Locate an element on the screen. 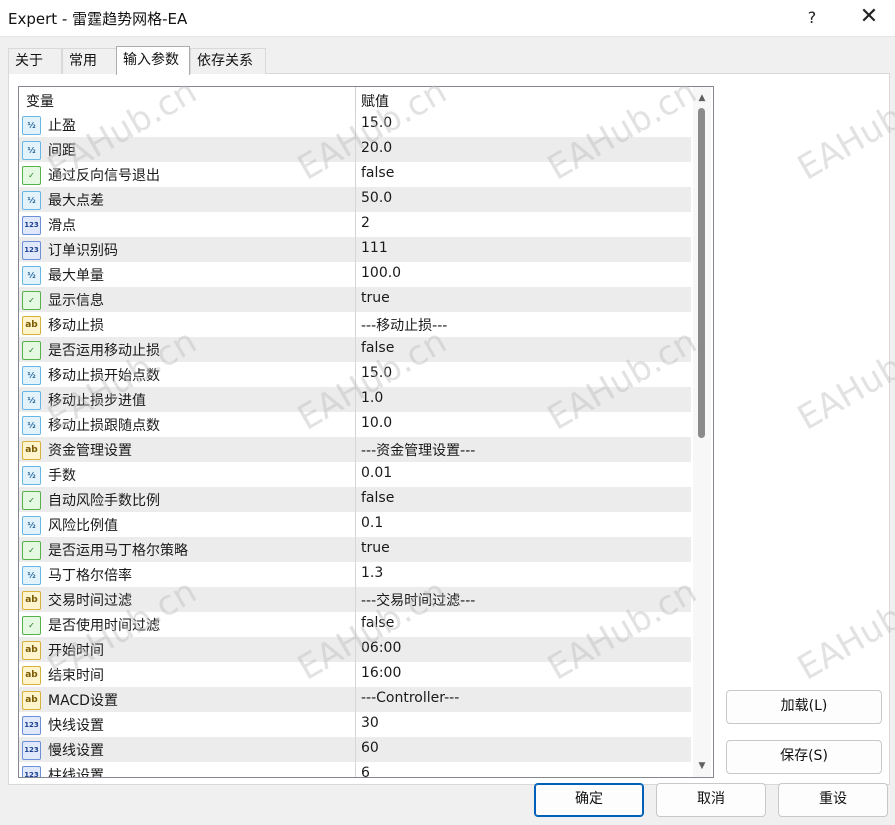 This screenshot has width=895, height=825. parameter-row: ✓ 是否运用移动止损 false is located at coordinates (355, 349).